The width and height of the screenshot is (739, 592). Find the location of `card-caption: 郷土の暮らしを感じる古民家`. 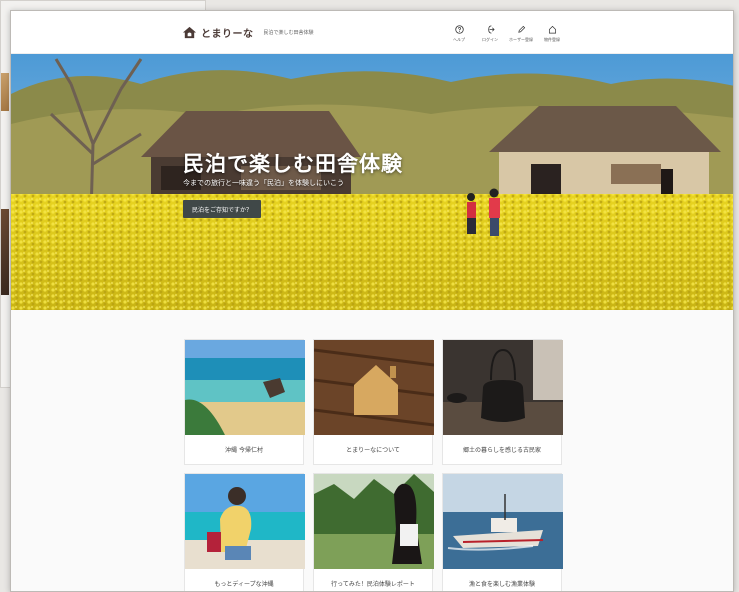

card-caption: 郷土の暮らしを感じる古民家 is located at coordinates (501, 450).